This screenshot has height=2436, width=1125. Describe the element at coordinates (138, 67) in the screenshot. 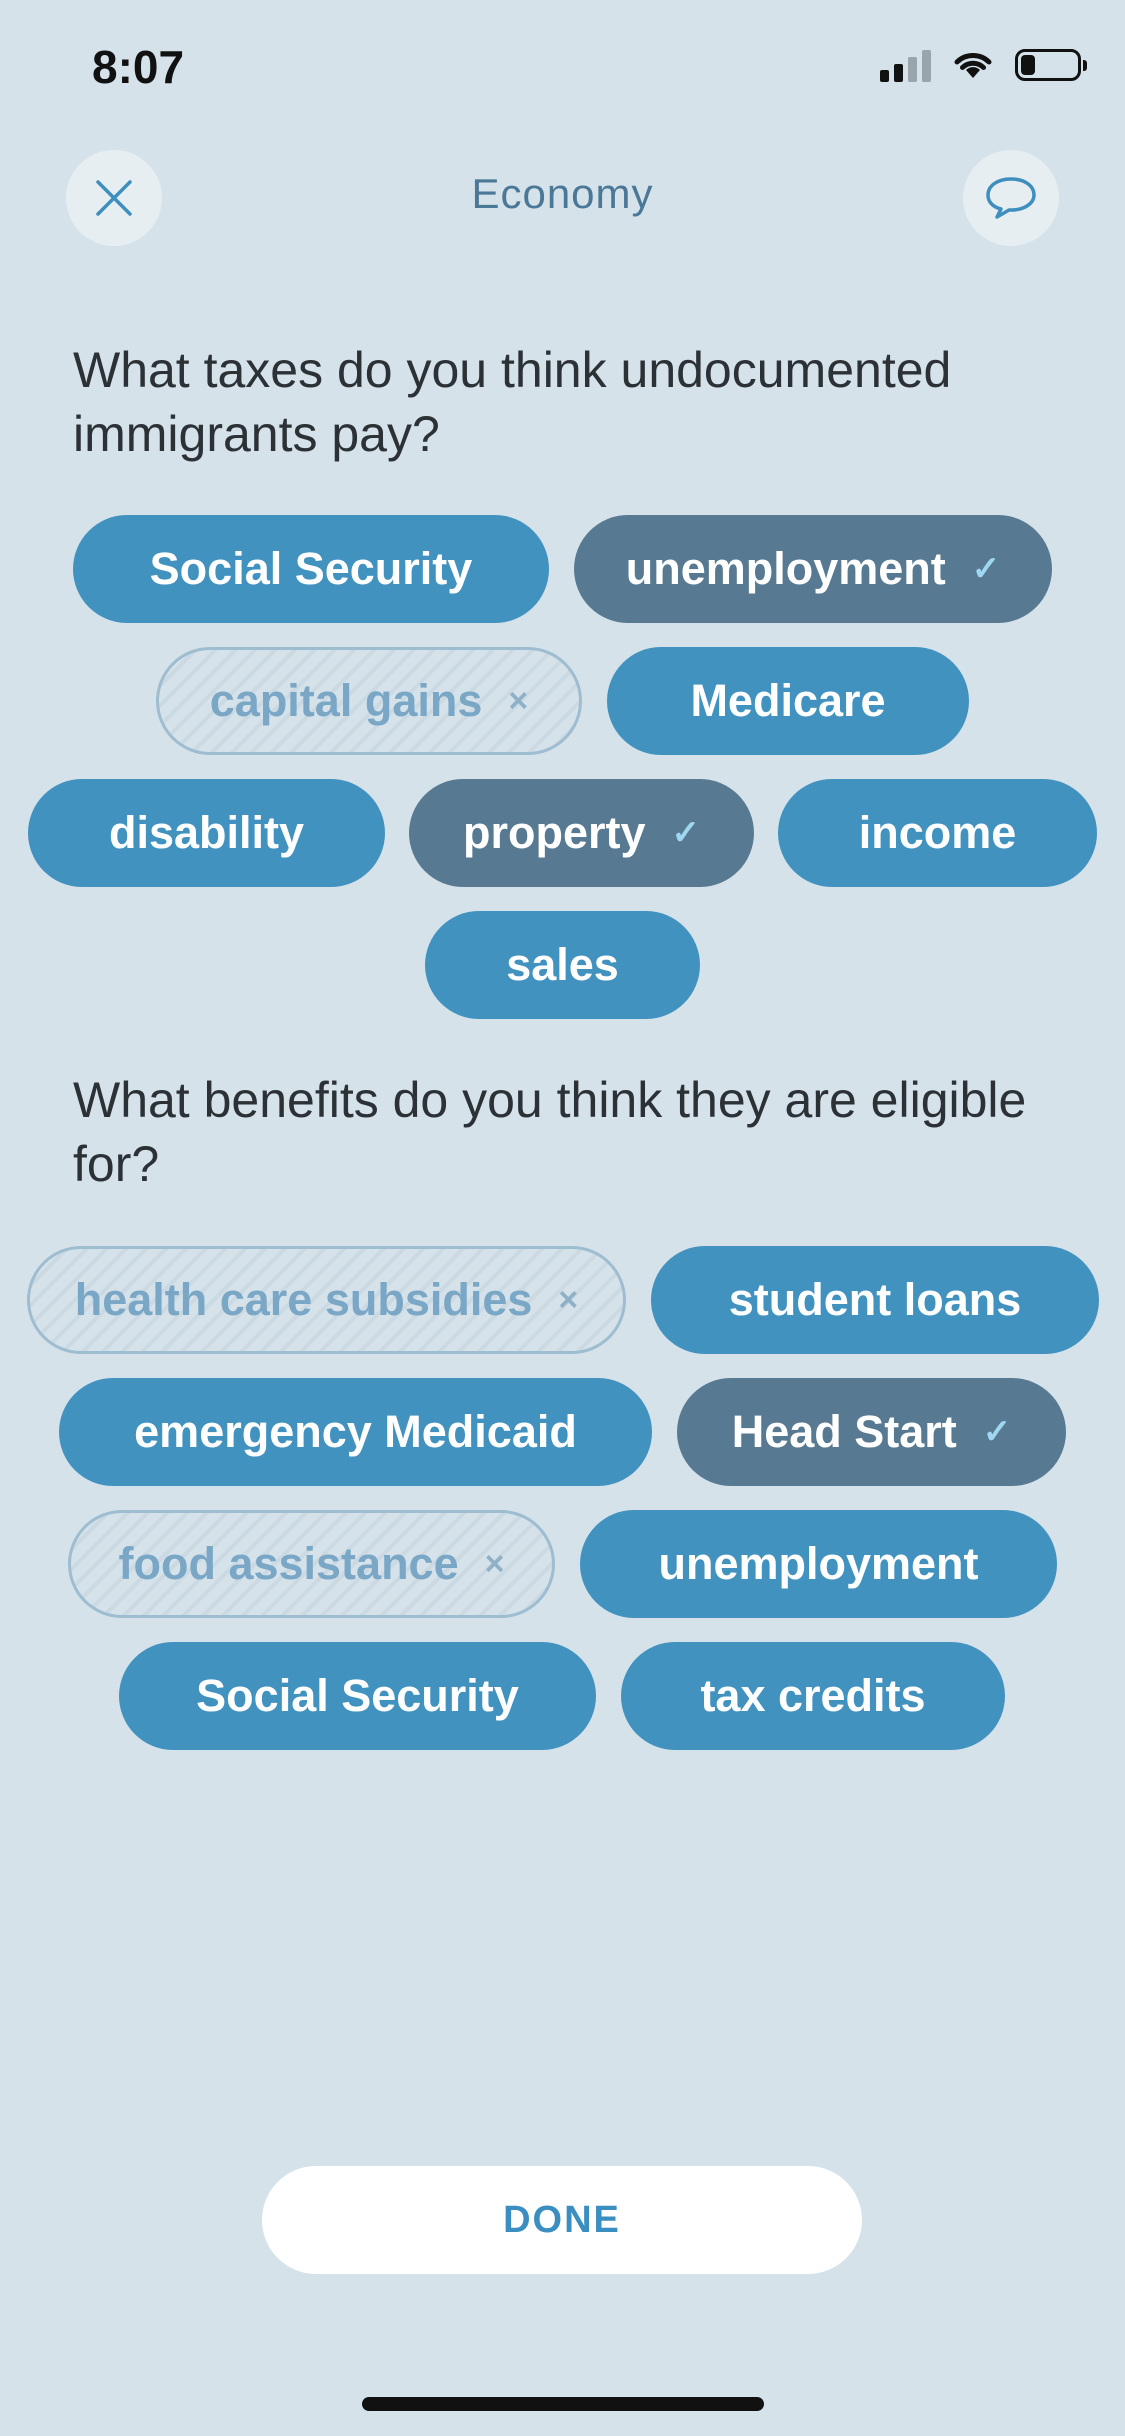

I see `status-time: 8:07` at that location.